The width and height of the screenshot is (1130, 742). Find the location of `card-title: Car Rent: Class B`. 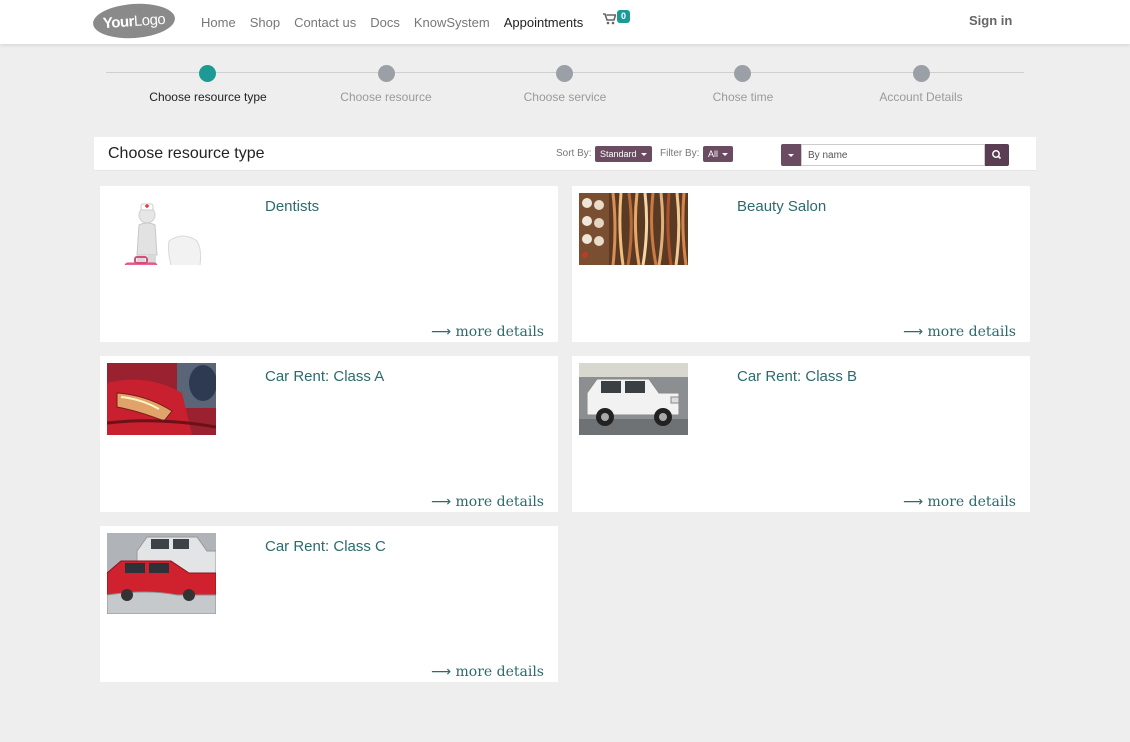

card-title: Car Rent: Class B is located at coordinates (797, 376).